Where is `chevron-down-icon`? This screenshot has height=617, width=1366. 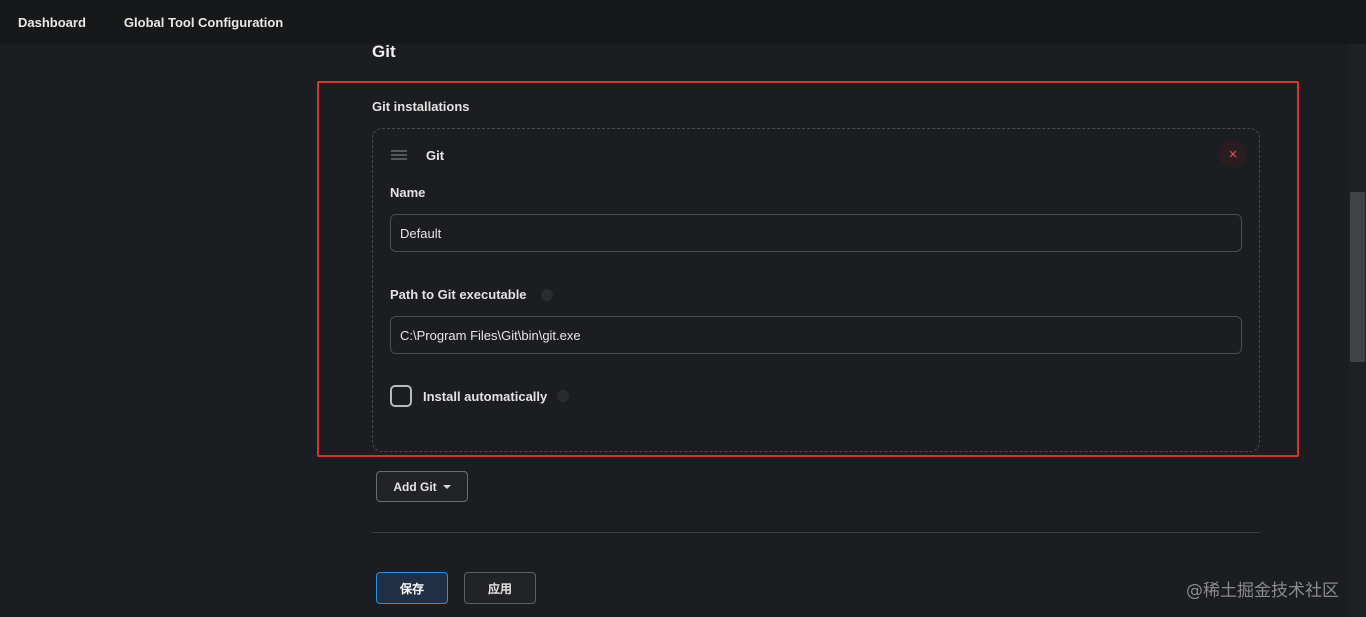
chevron-down-icon is located at coordinates (446, 486).